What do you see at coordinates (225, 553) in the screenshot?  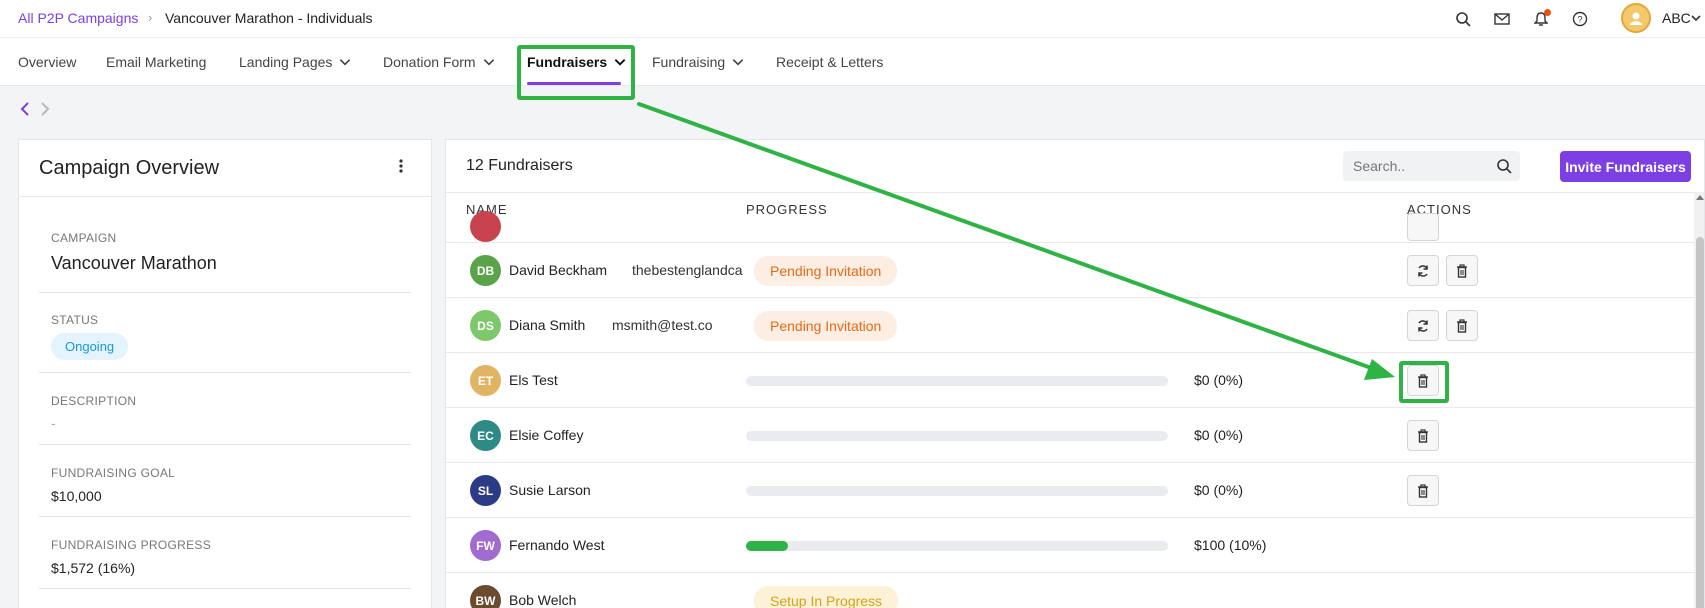 I see `progress-field: FUNDRAISING PROGRESS $1,572 (16%)` at bounding box center [225, 553].